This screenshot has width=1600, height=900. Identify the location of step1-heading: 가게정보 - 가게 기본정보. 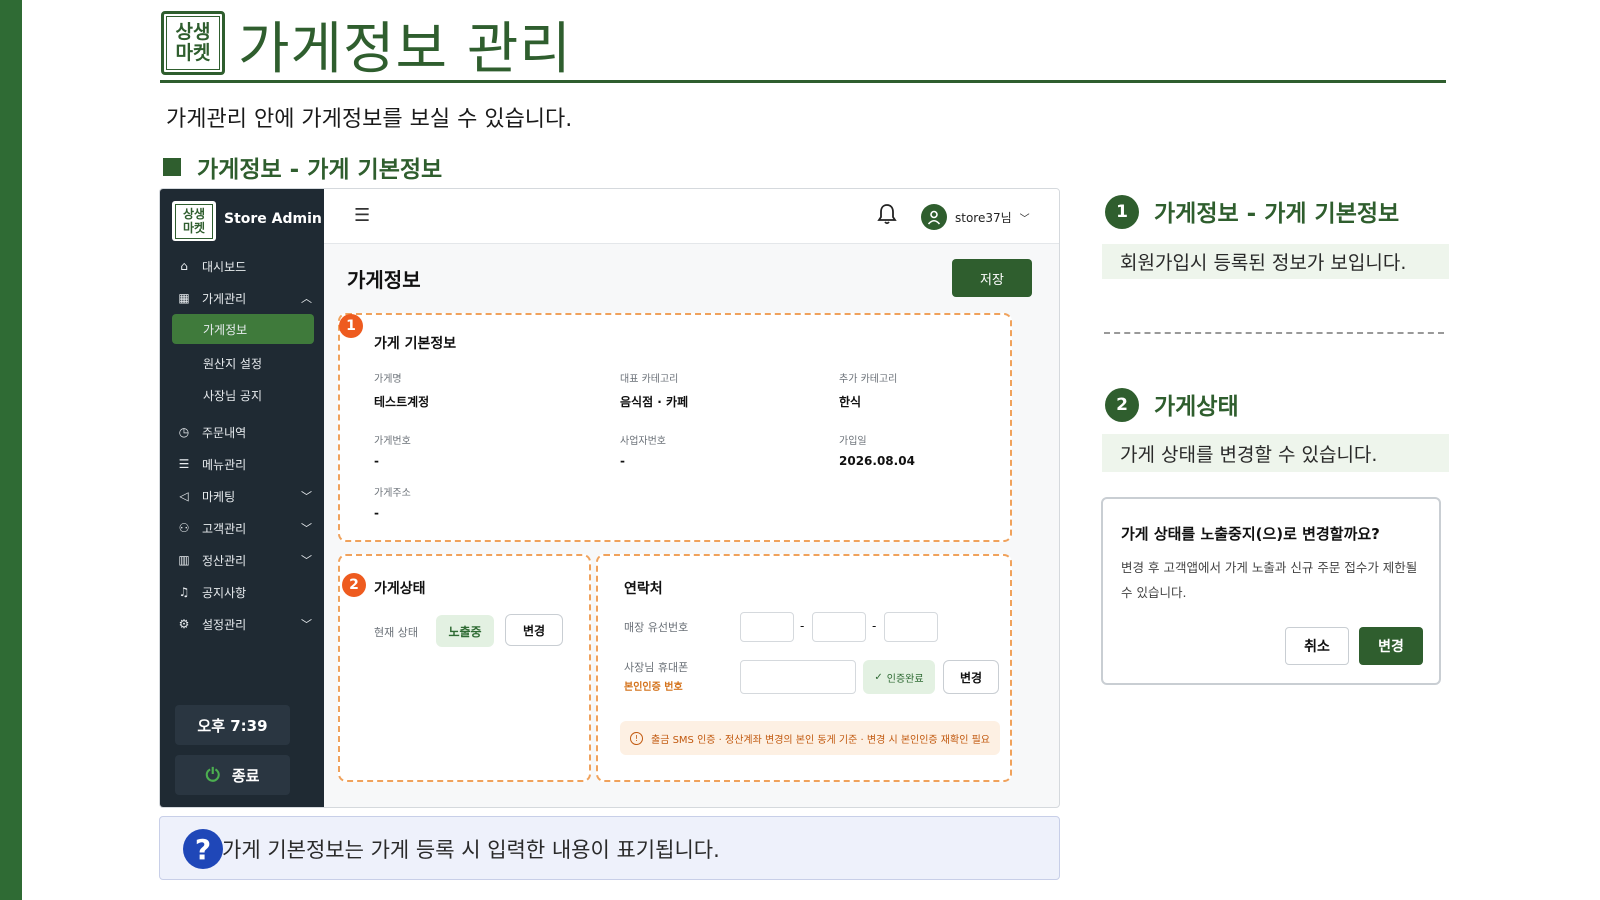
(1277, 214).